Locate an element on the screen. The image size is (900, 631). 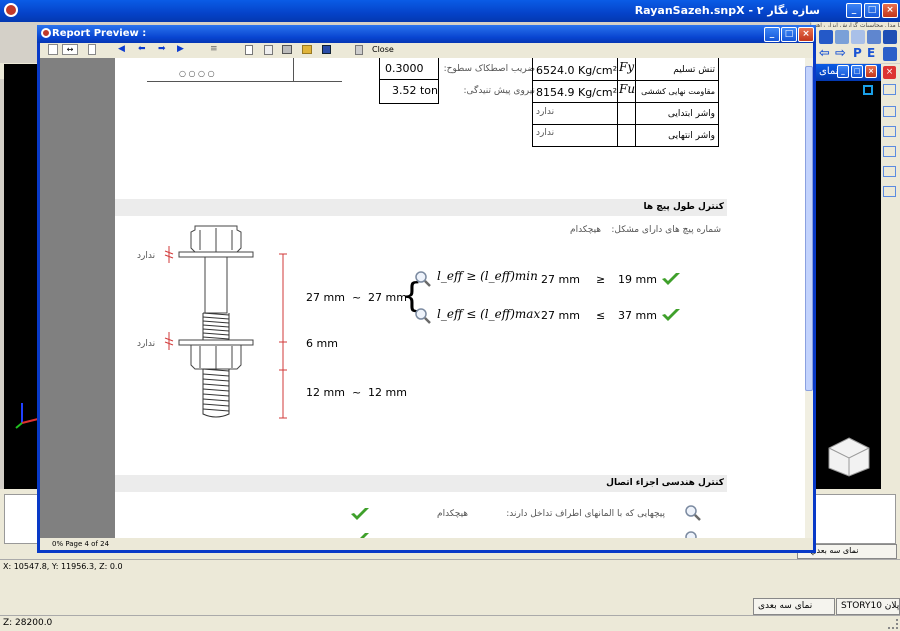
nut-height: 6 mm is located at coordinates (322, 343).